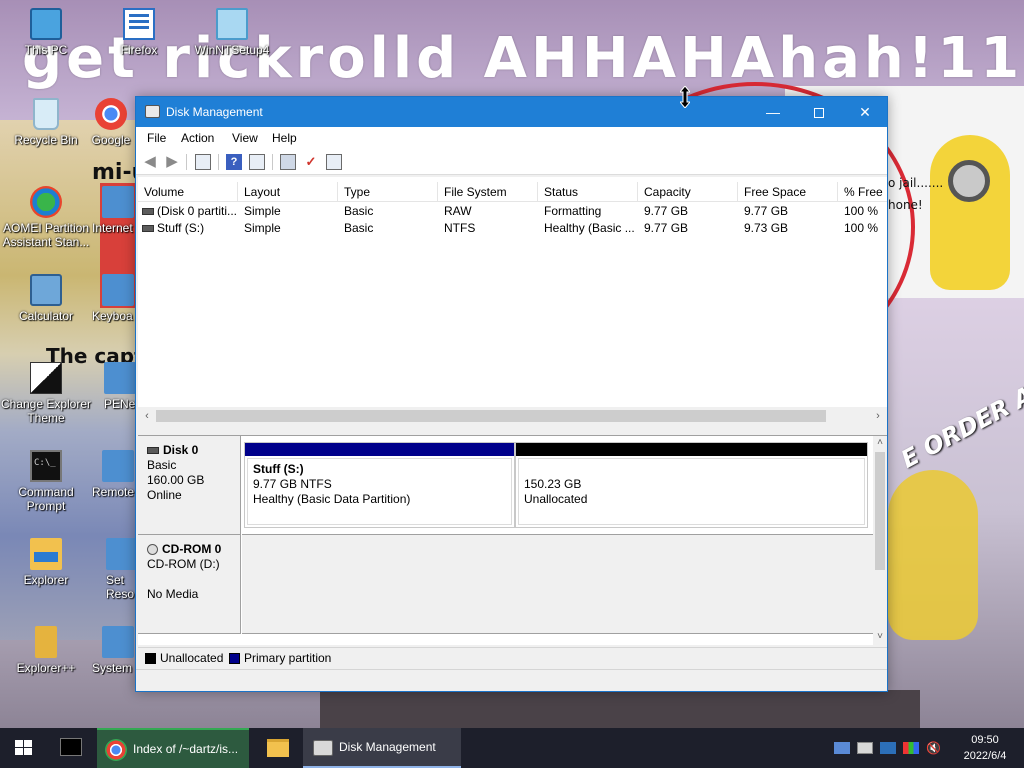 The height and width of the screenshot is (768, 1024). Describe the element at coordinates (862, 192) in the screenshot. I see `column-percent-free: % Free` at that location.